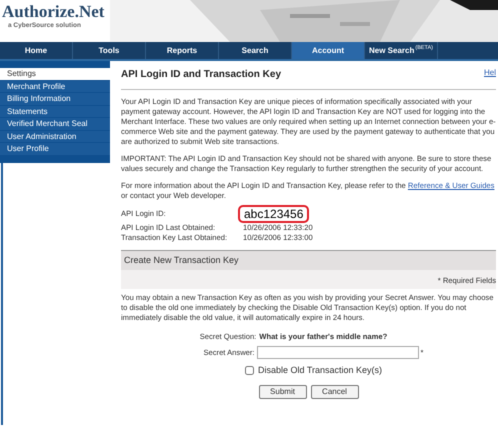  I want to click on nav-tab: Tools, so click(109, 50).